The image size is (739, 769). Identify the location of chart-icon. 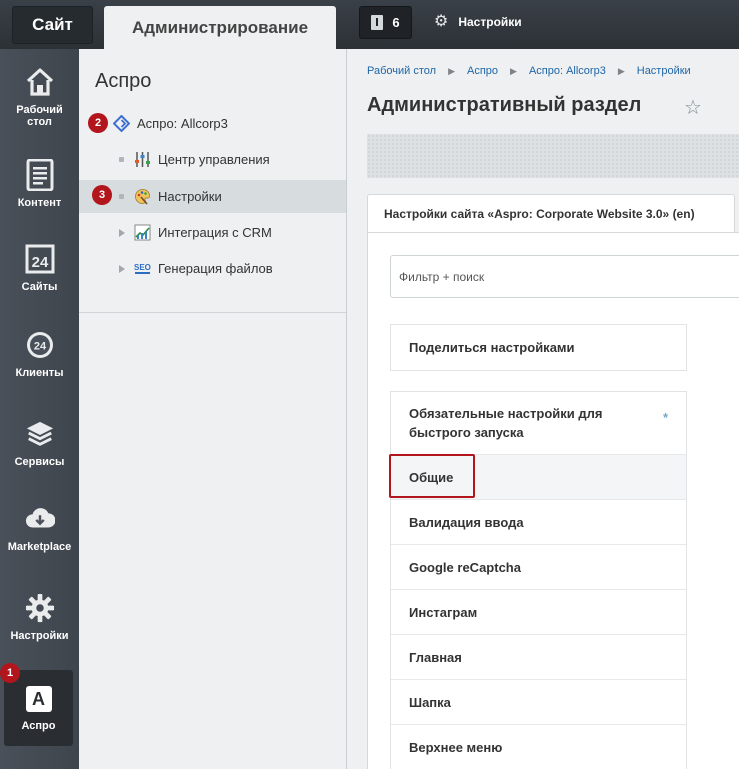
(142, 232).